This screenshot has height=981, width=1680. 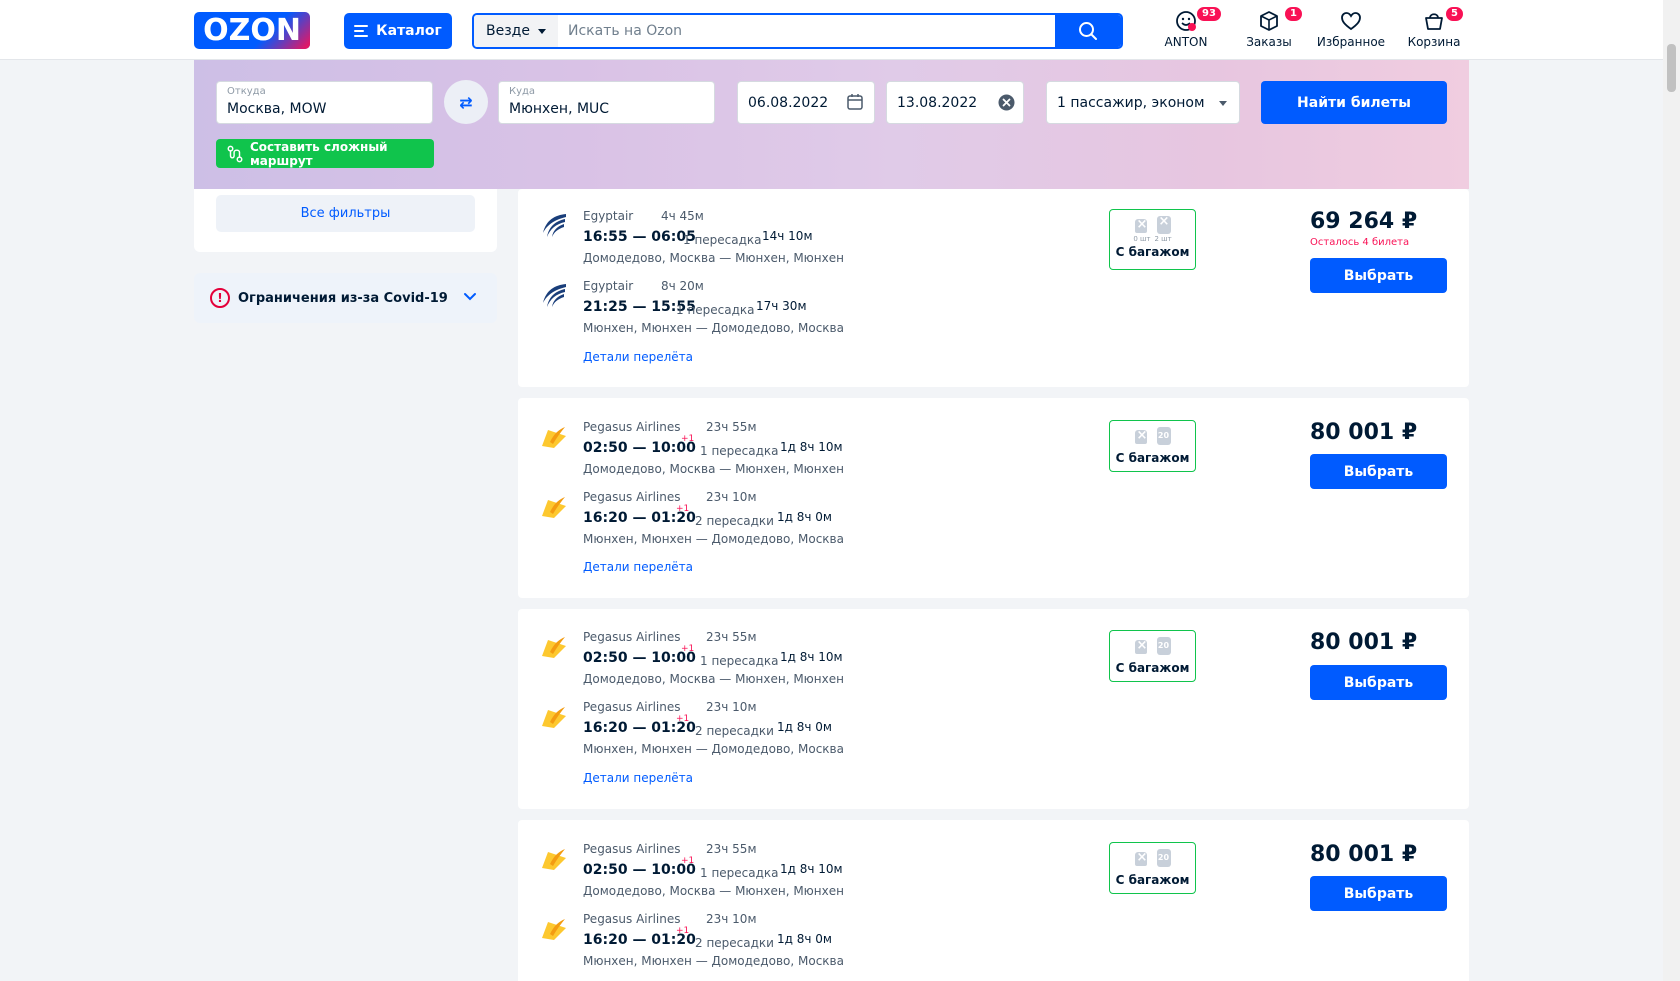 I want to click on covid-restrictions: ! Ограничения из-за Covid-19, so click(x=345, y=298).